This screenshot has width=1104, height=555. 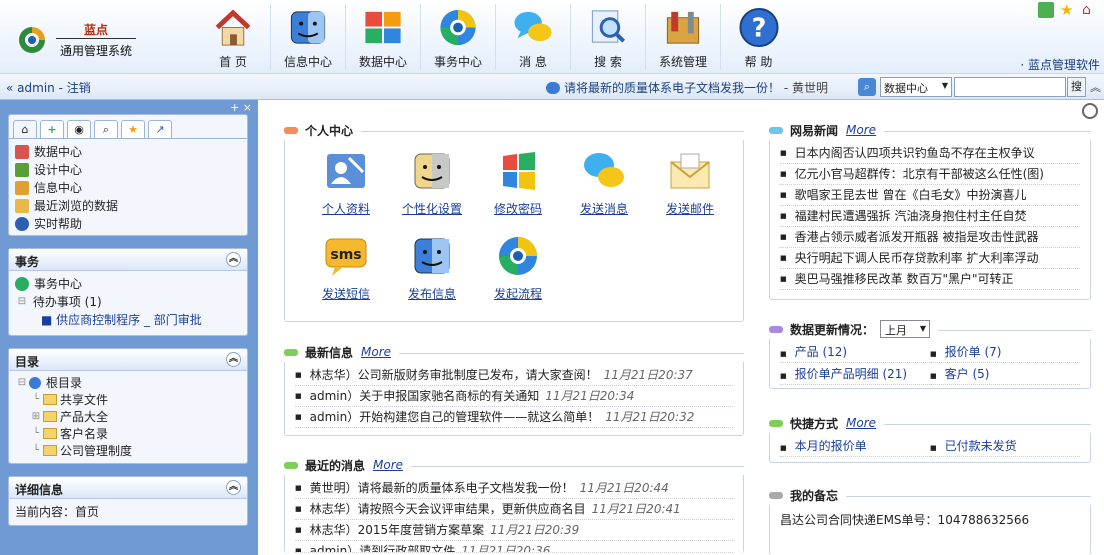 I want to click on shortcuts-section: 快捷方式 More 本月的报价单 已付款未发货, so click(x=930, y=438).